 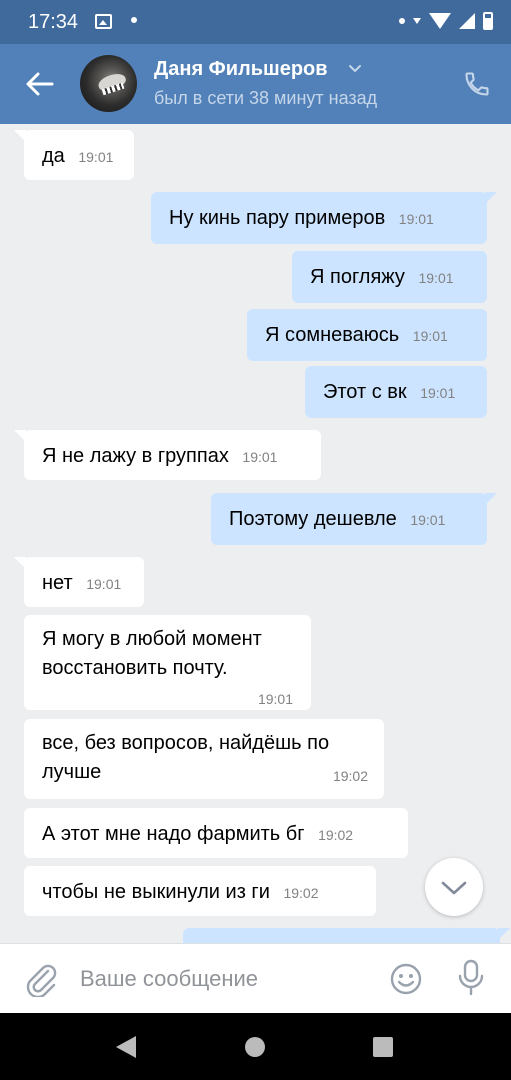 I want to click on message-text: Поэтому дешевле, so click(x=313, y=519).